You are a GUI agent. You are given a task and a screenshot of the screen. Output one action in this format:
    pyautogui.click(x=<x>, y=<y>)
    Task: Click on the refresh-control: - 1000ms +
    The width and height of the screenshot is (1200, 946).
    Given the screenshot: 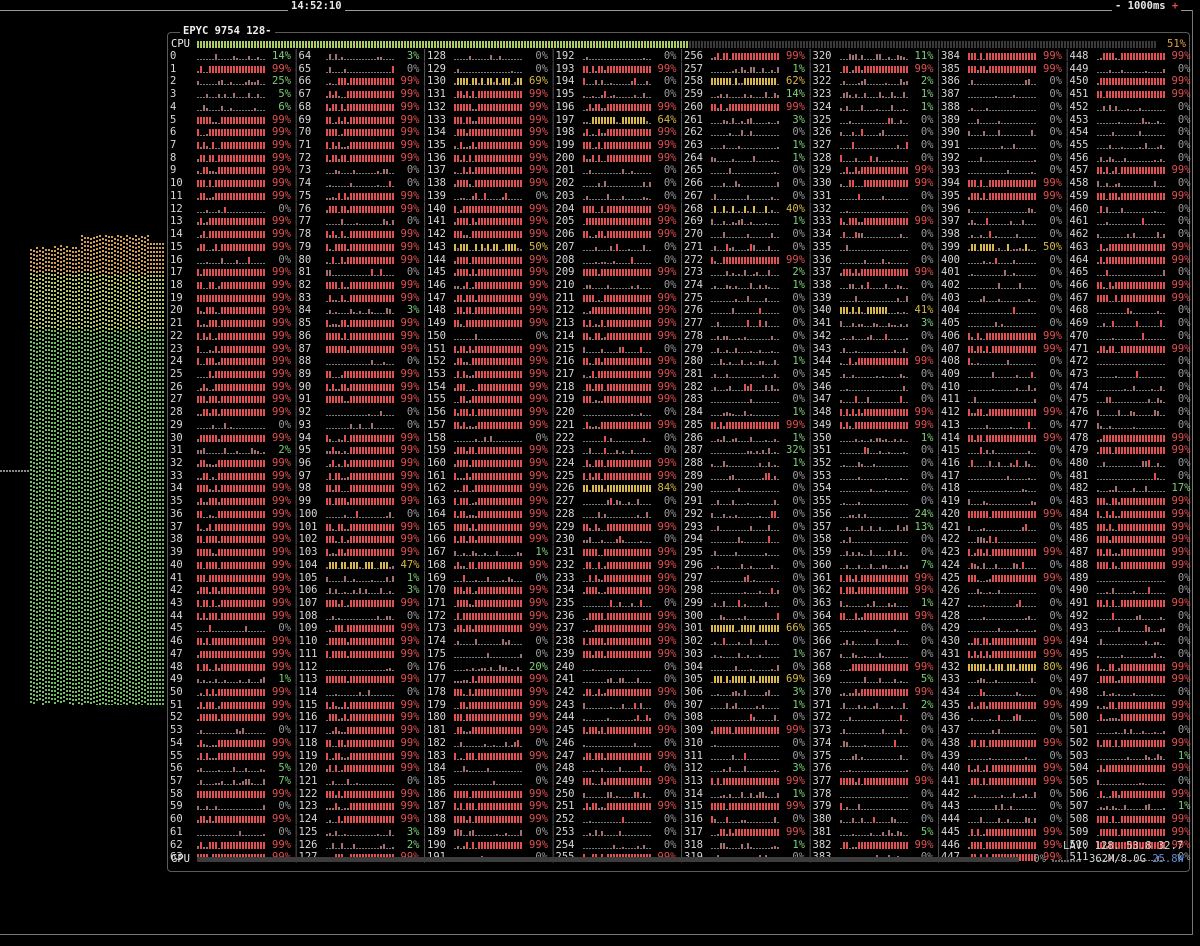 What is the action you would take?
    pyautogui.click(x=1147, y=6)
    